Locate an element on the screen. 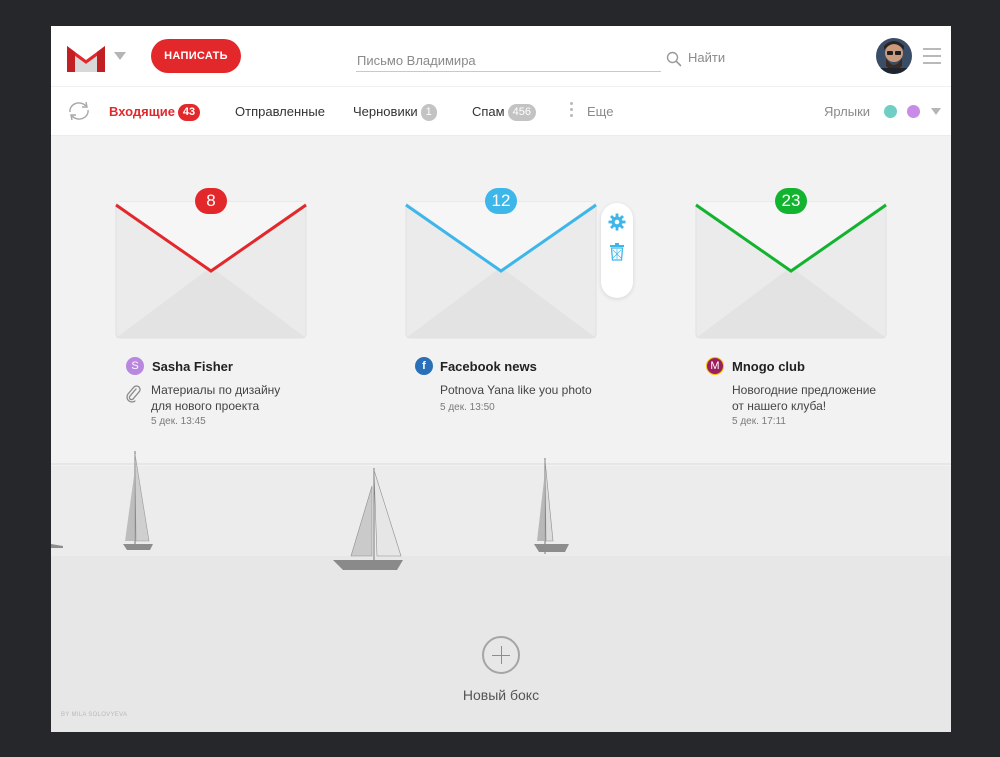  message-preview: Potnova Yana like you photo is located at coordinates (516, 390).